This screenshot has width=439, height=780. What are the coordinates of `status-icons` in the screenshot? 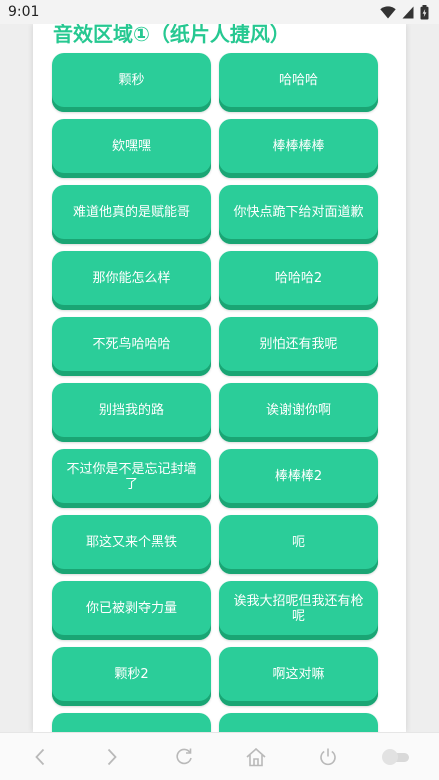 It's located at (404, 12).